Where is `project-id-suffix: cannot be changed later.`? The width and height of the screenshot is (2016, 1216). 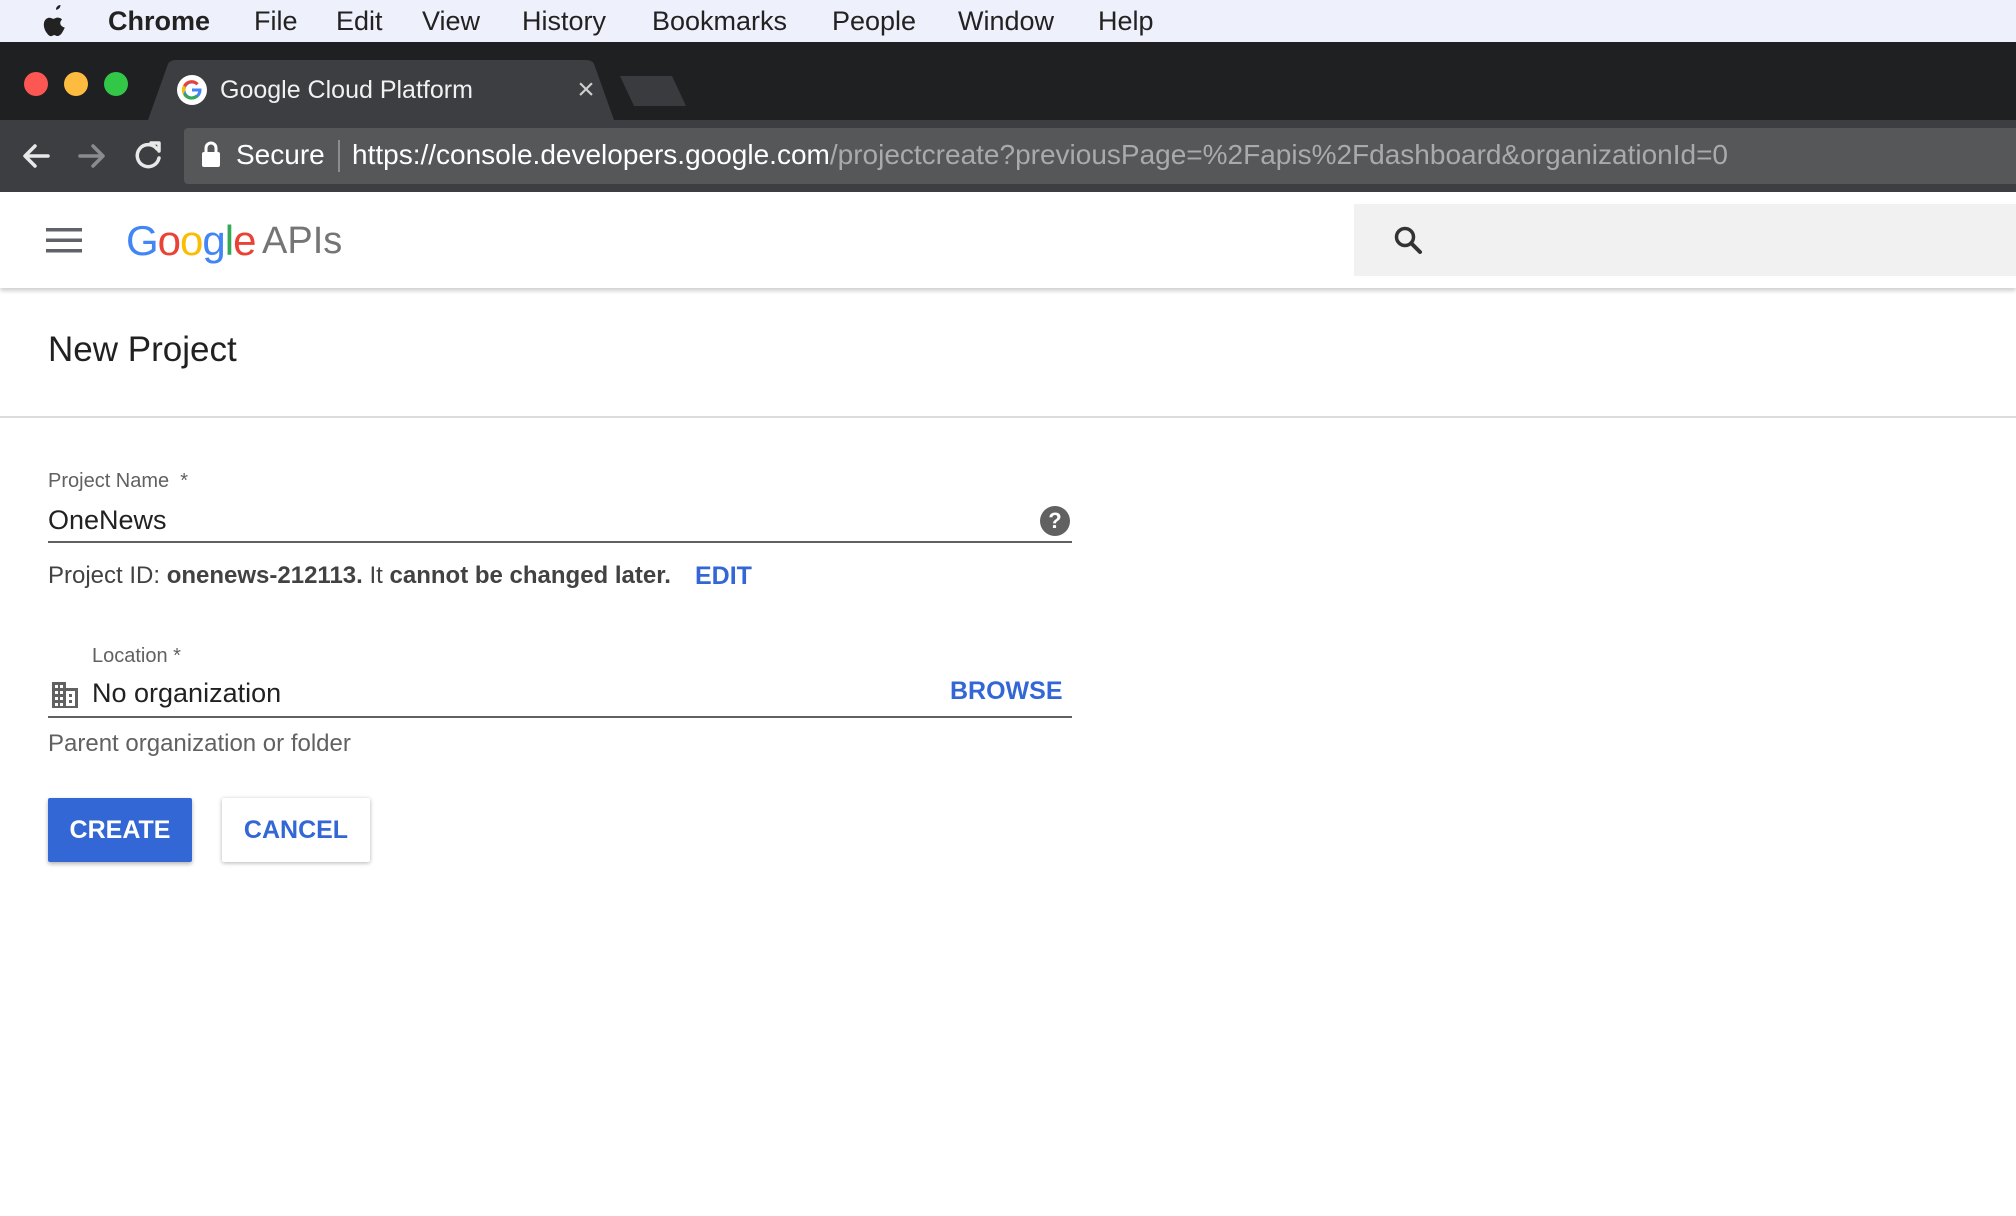
project-id-suffix: cannot be changed later. is located at coordinates (530, 575).